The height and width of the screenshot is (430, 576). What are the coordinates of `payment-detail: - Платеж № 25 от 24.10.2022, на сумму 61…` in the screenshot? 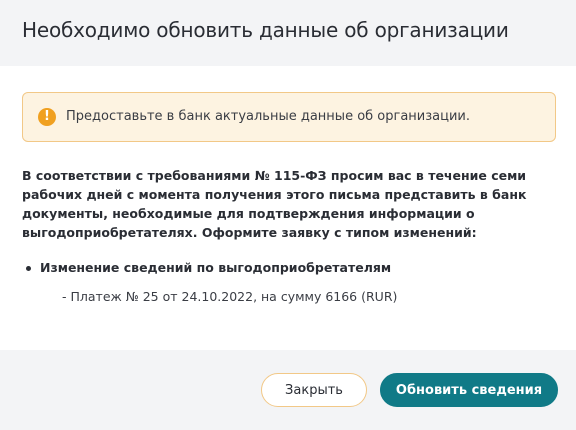 It's located at (230, 296).